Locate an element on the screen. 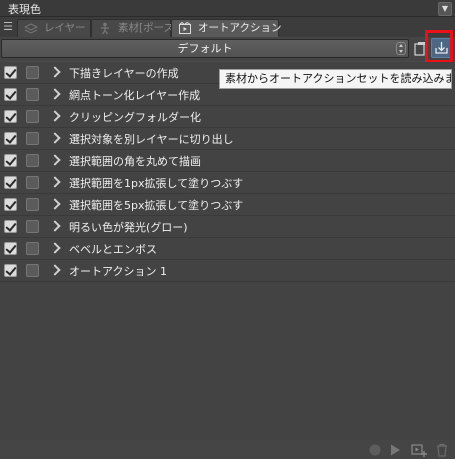 The height and width of the screenshot is (459, 455). panel-titlebar: 表現色 ▼ is located at coordinates (227, 8).